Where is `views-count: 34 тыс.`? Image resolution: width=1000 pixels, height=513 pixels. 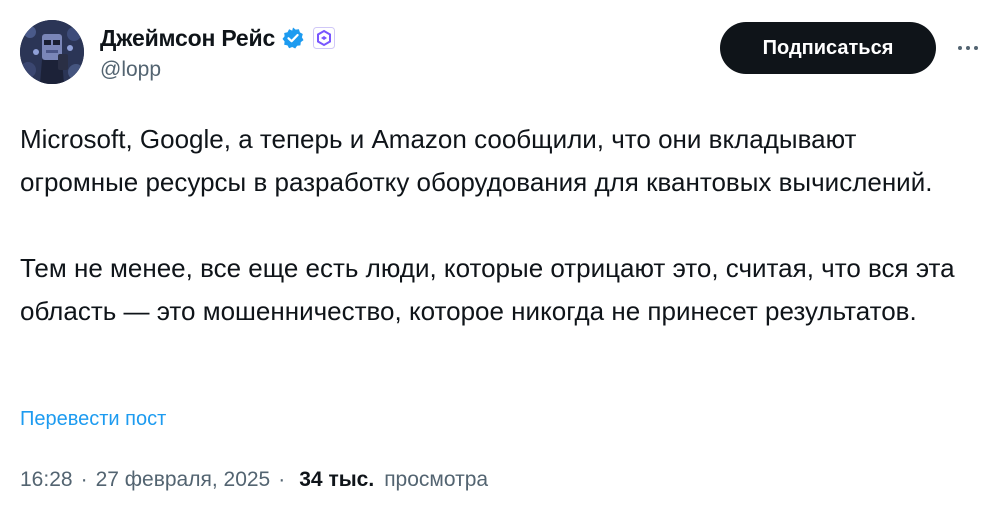 views-count: 34 тыс. is located at coordinates (336, 480).